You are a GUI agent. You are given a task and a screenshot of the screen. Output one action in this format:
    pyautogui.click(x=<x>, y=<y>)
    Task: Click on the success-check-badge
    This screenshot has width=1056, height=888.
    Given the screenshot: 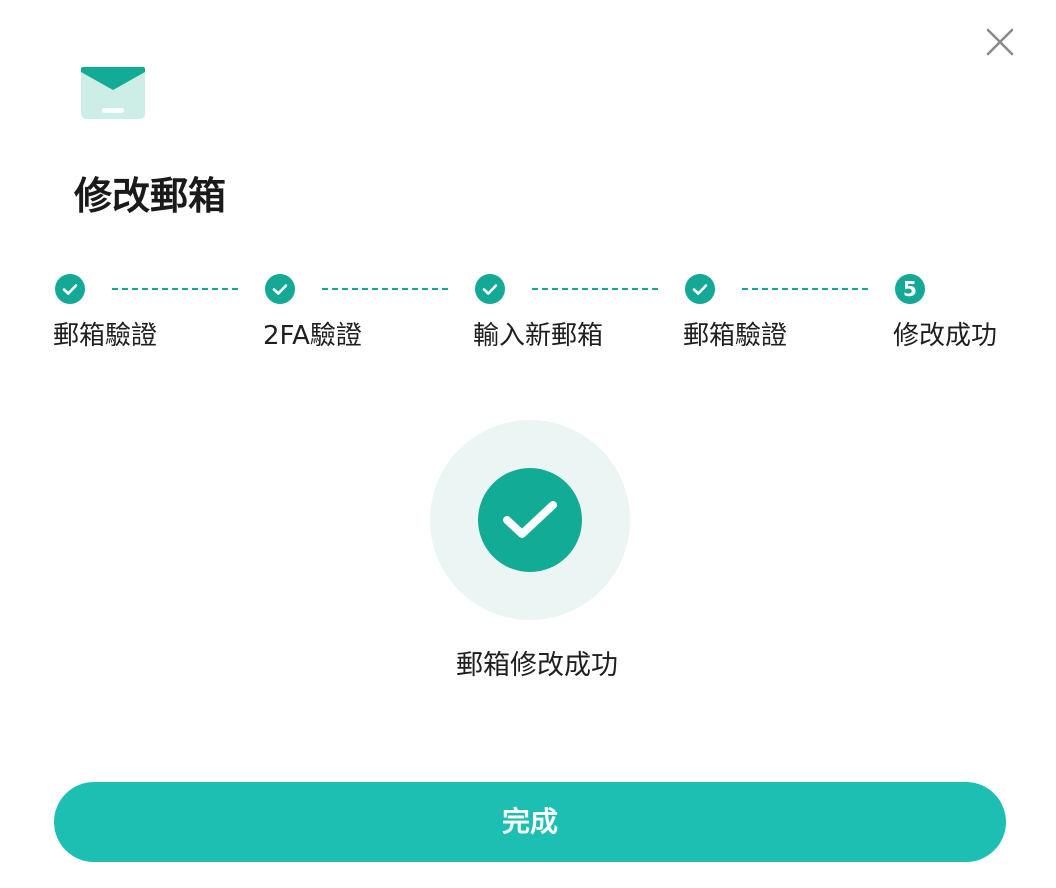 What is the action you would take?
    pyautogui.click(x=530, y=520)
    